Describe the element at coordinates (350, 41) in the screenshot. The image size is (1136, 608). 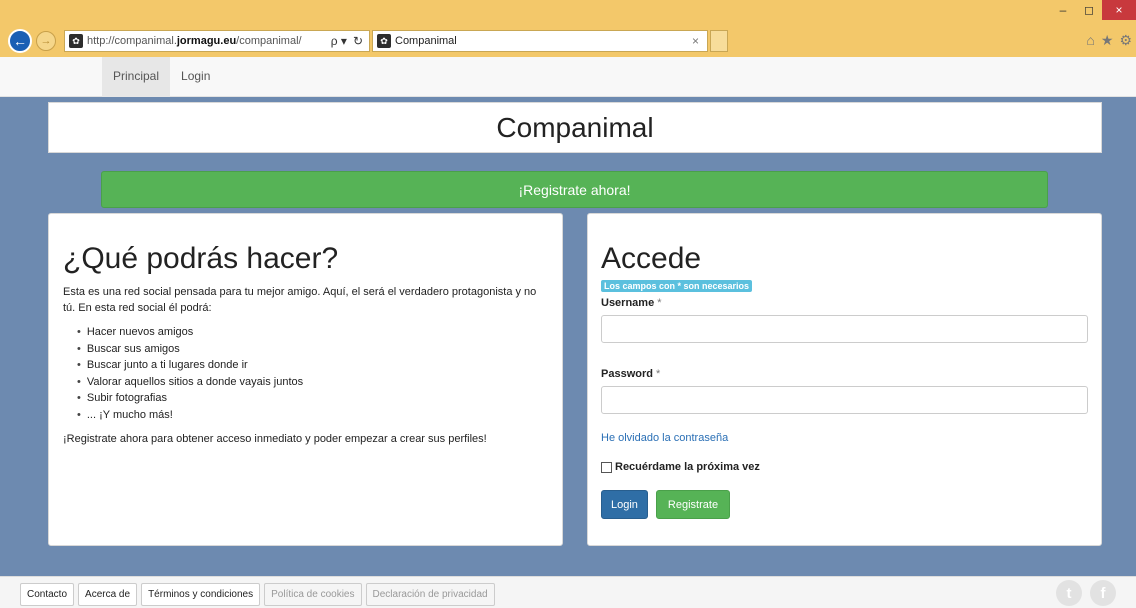
I see `address-tools: ρ ▾ ↻` at that location.